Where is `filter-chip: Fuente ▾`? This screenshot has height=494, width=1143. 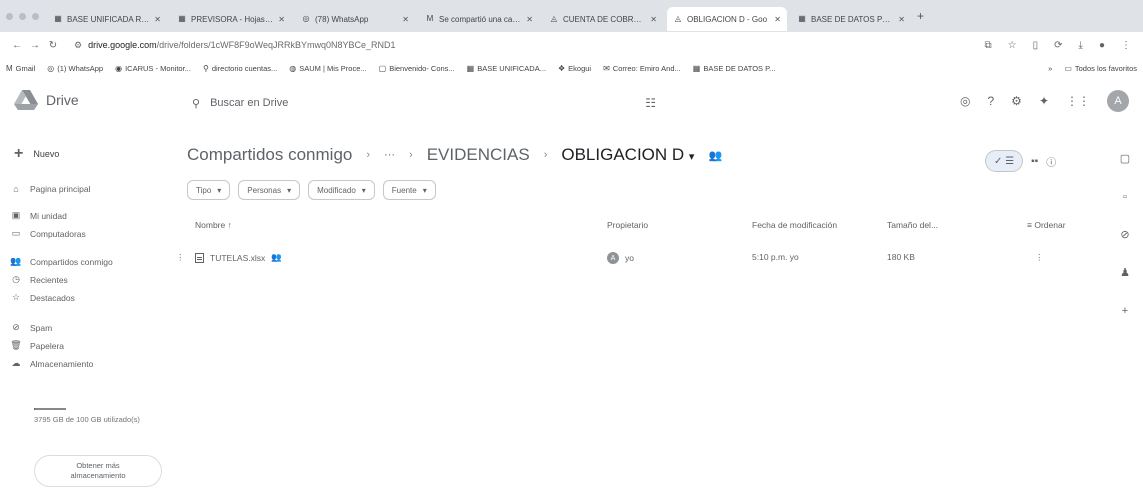
filter-chip: Fuente ▾ is located at coordinates (409, 190).